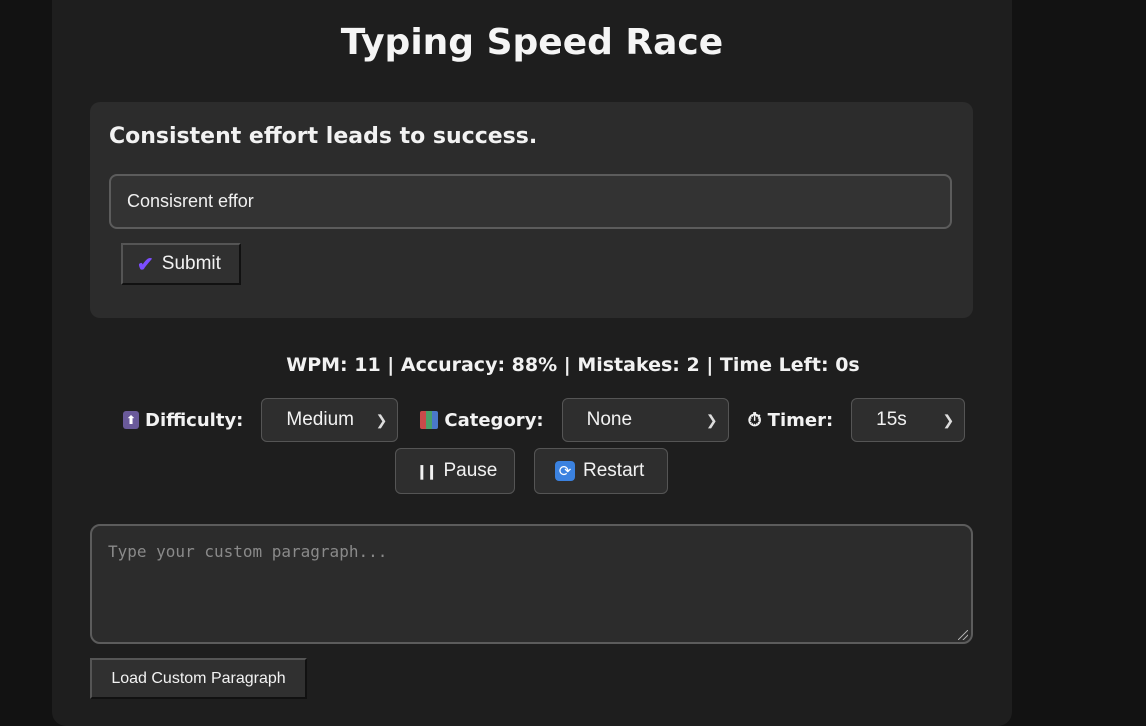 This screenshot has height=726, width=1146. What do you see at coordinates (614, 470) in the screenshot?
I see `restart-label: Restart` at bounding box center [614, 470].